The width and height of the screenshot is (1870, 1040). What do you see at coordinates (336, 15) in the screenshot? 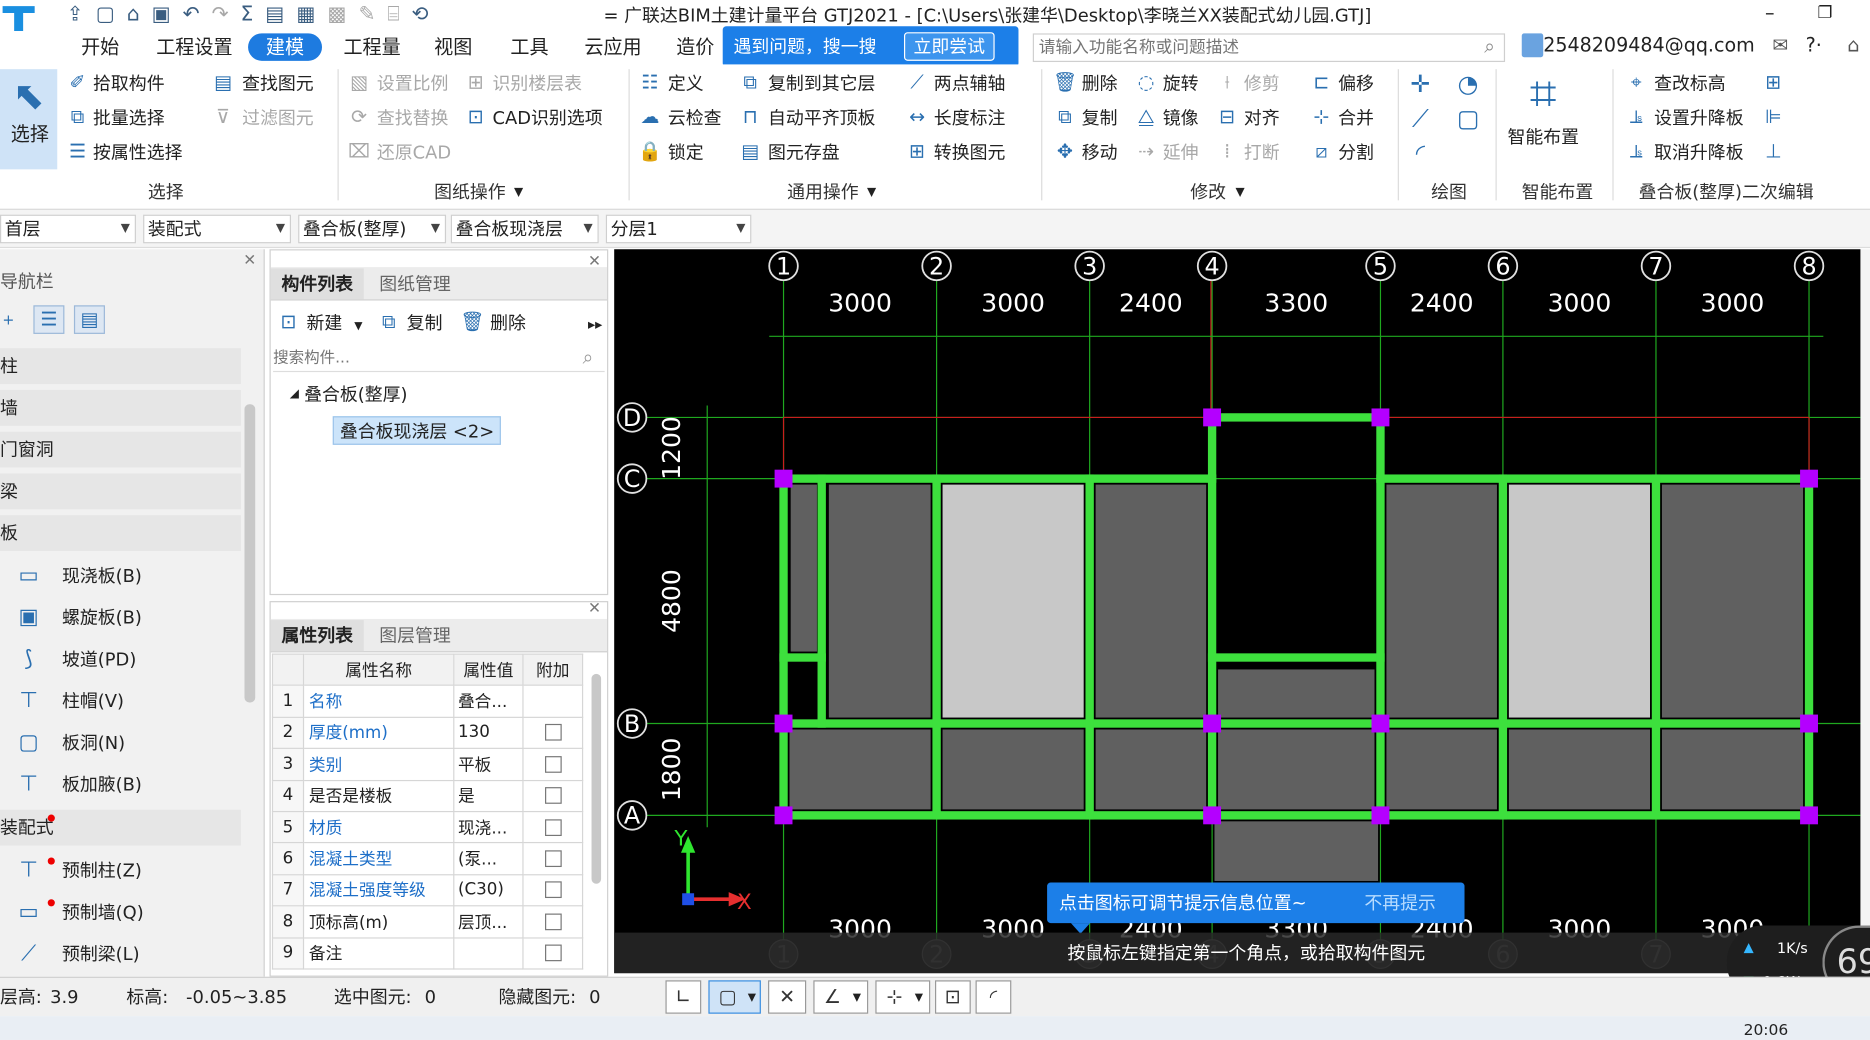
I see `grid-icon: ▩` at bounding box center [336, 15].